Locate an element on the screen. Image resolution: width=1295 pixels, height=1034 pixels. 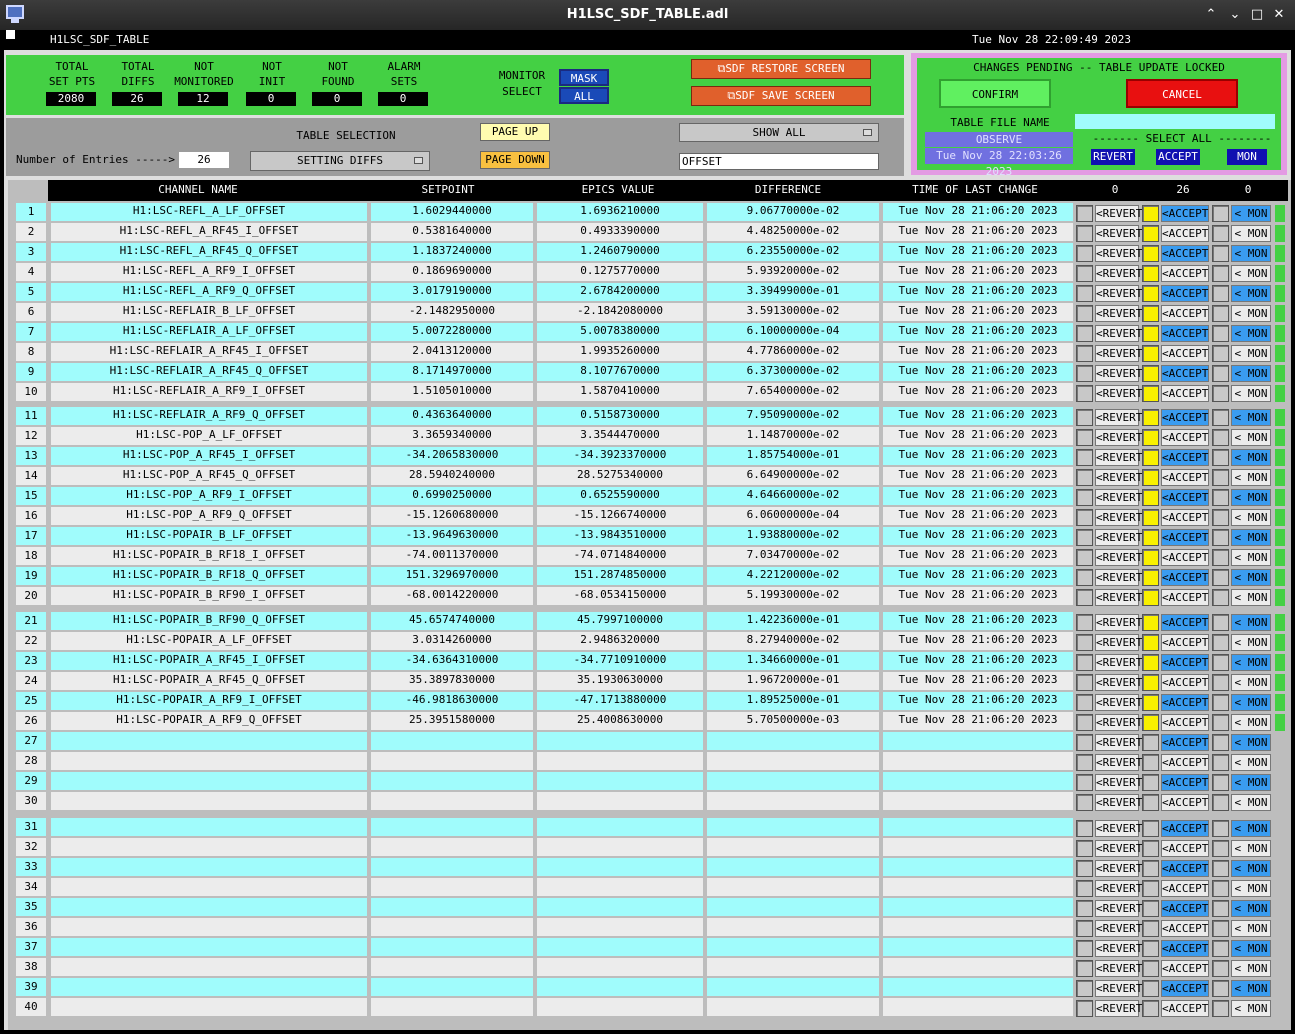
window-titlebar: H1LSC_SDF_TABLE.adl ⌃ ⌄ □ ✕ is located at coordinates (647, 15).